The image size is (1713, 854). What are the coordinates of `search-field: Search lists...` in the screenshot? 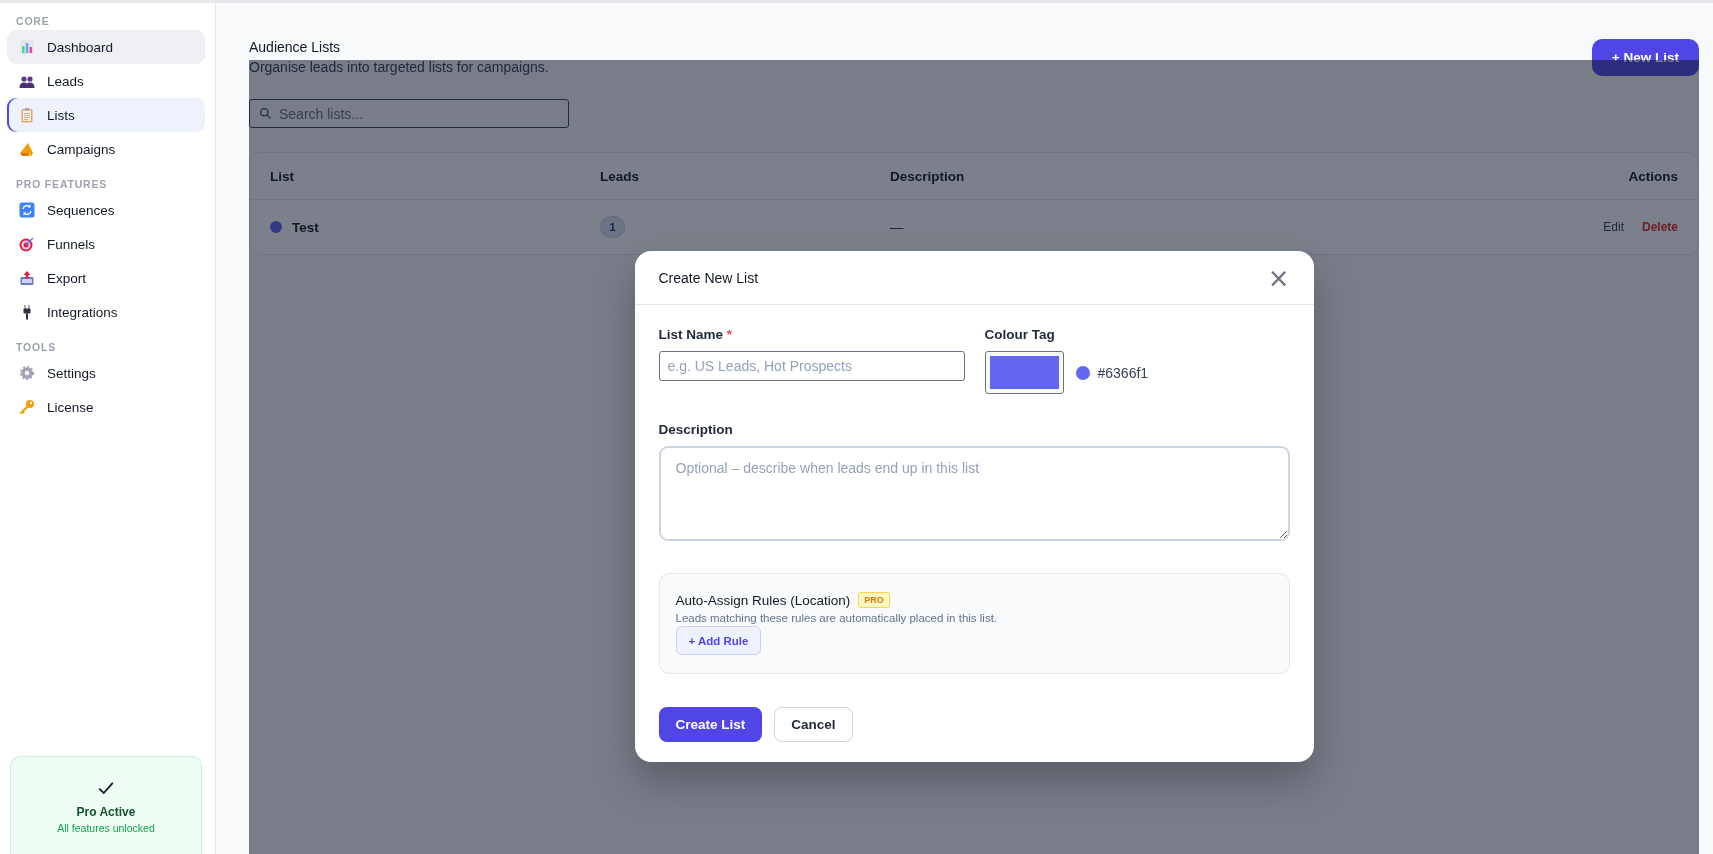 It's located at (409, 113).